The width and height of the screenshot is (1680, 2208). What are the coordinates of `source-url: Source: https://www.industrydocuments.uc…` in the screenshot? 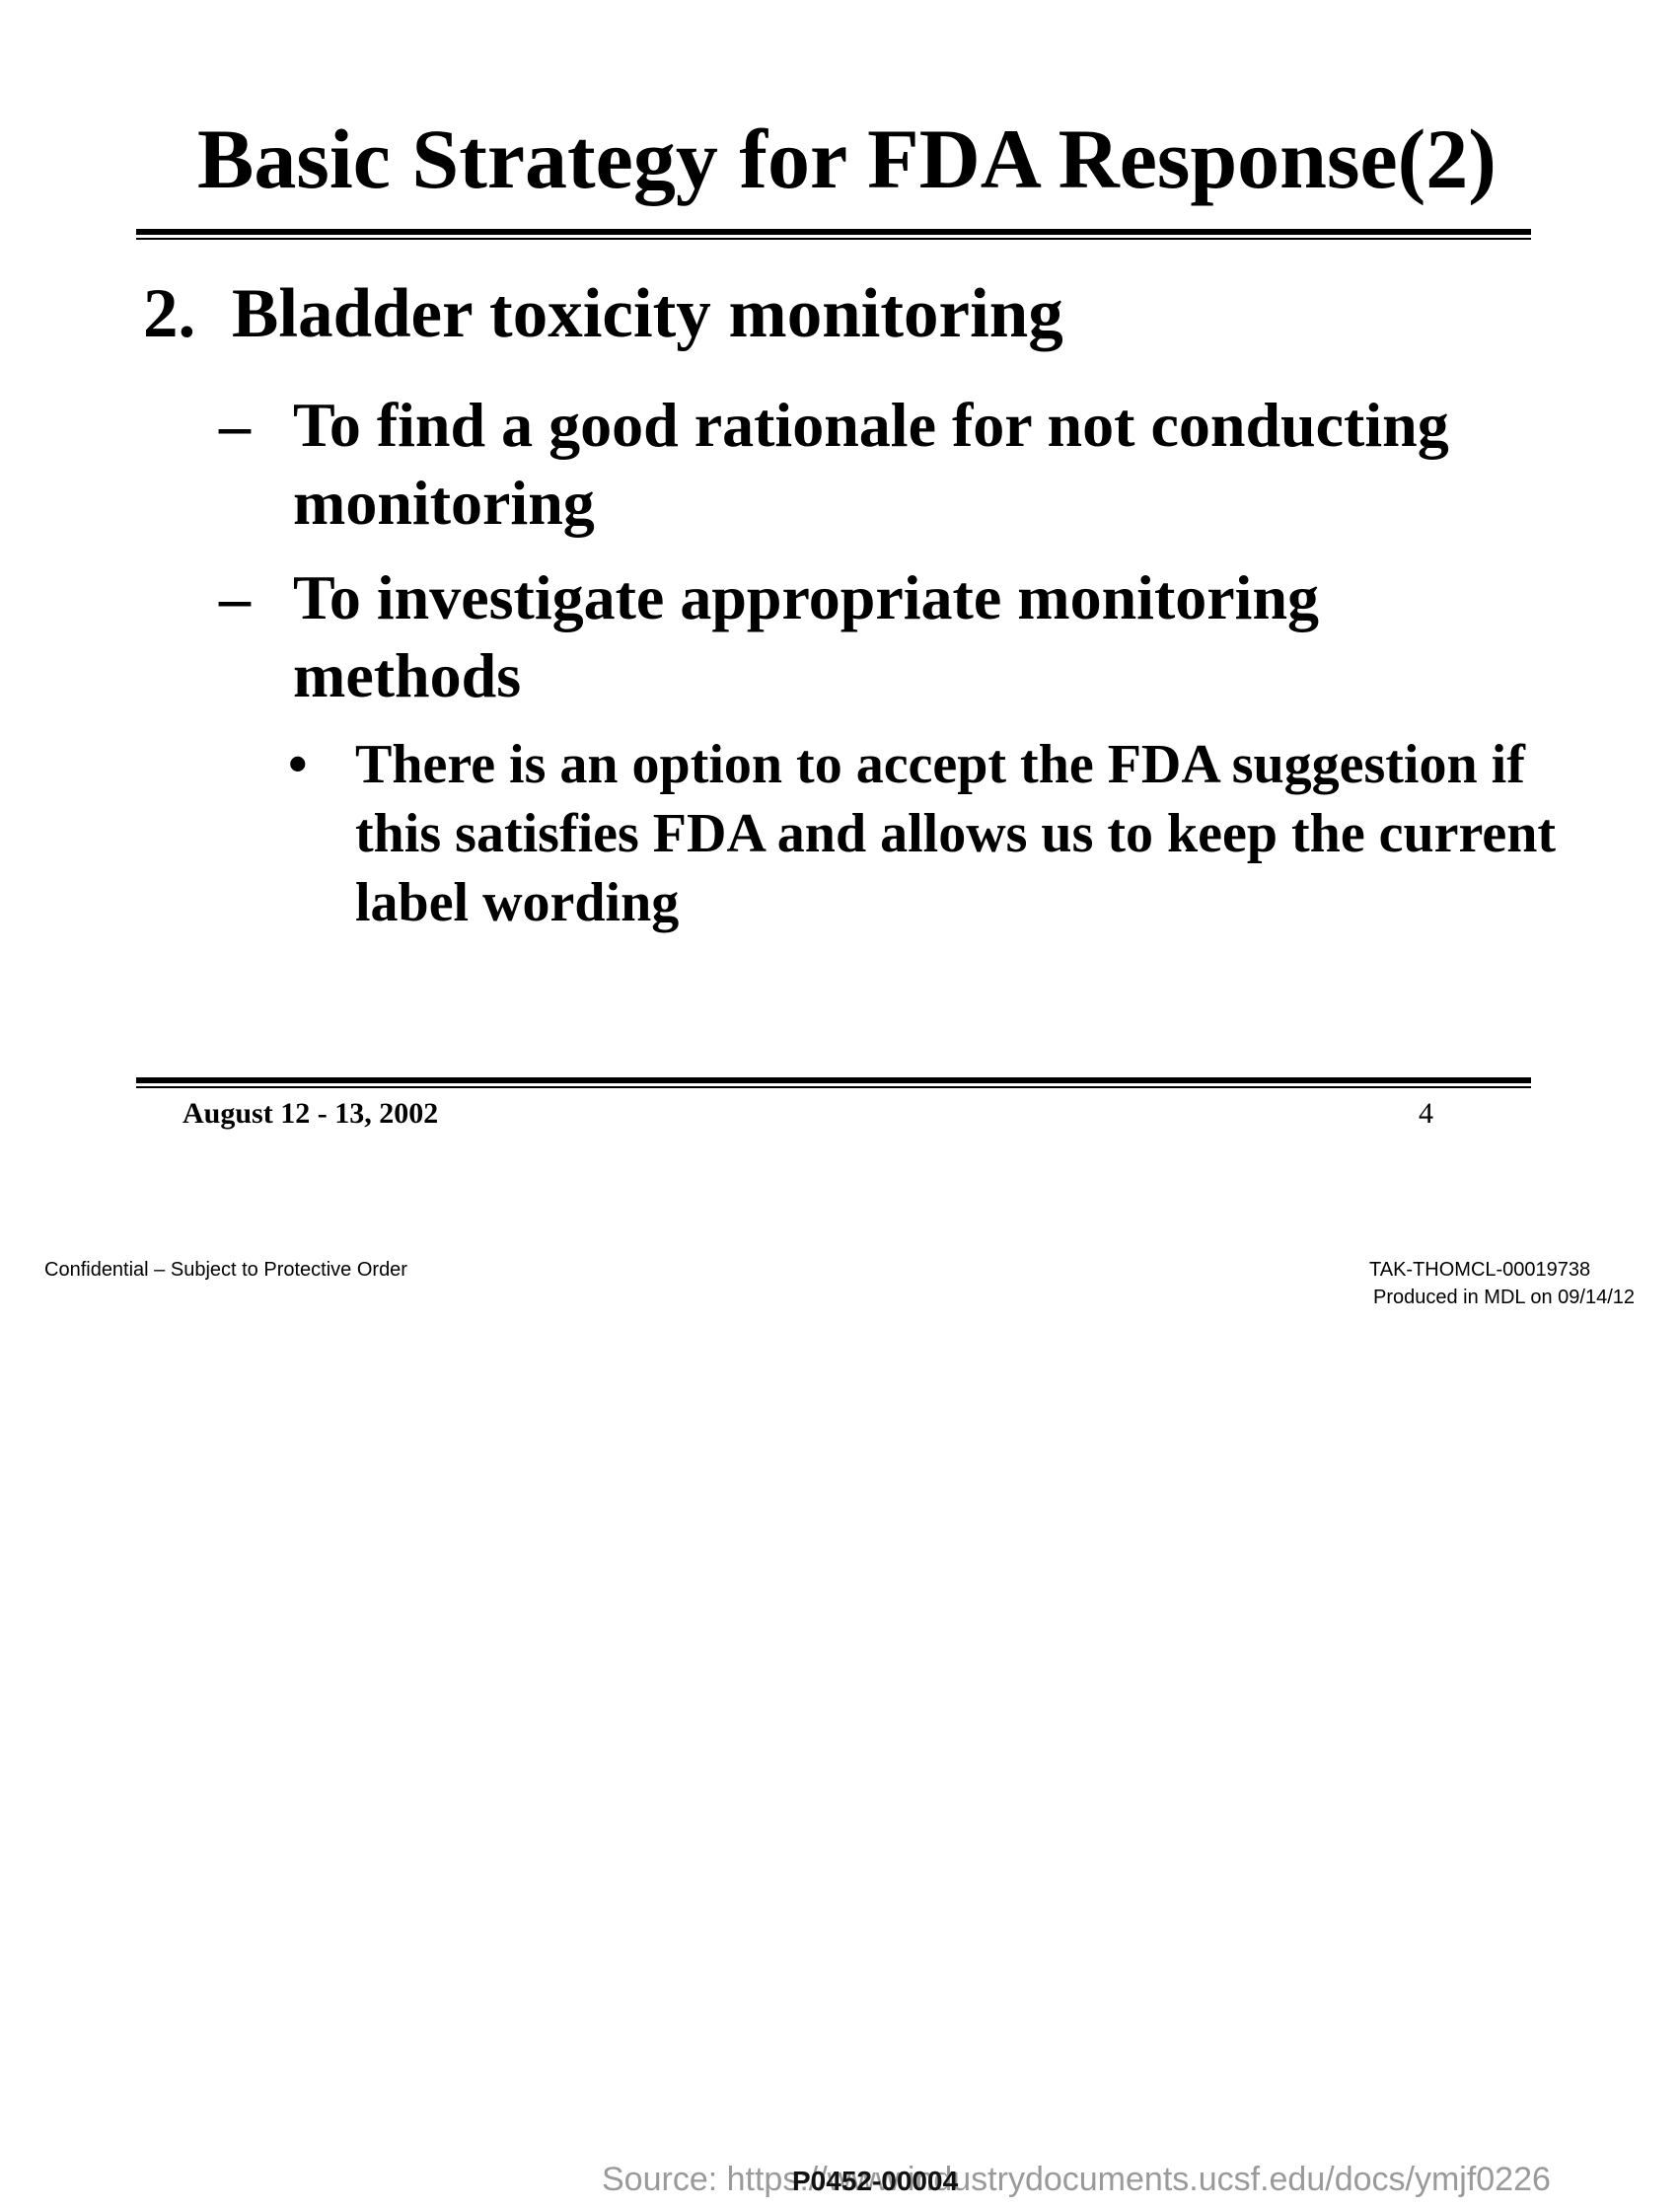 It's located at (1076, 2179).